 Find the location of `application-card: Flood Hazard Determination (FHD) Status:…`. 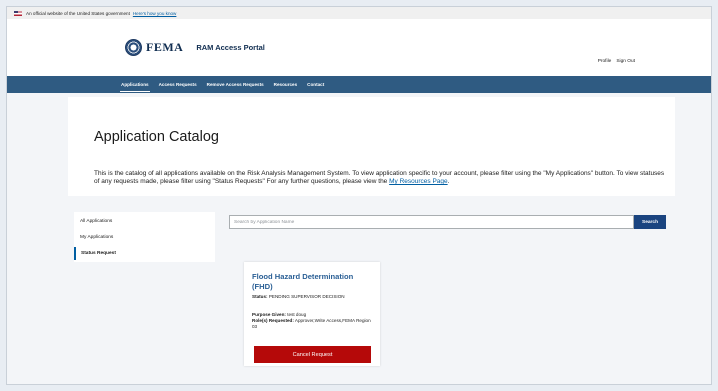

application-card: Flood Hazard Determination (FHD) Status:… is located at coordinates (312, 314).